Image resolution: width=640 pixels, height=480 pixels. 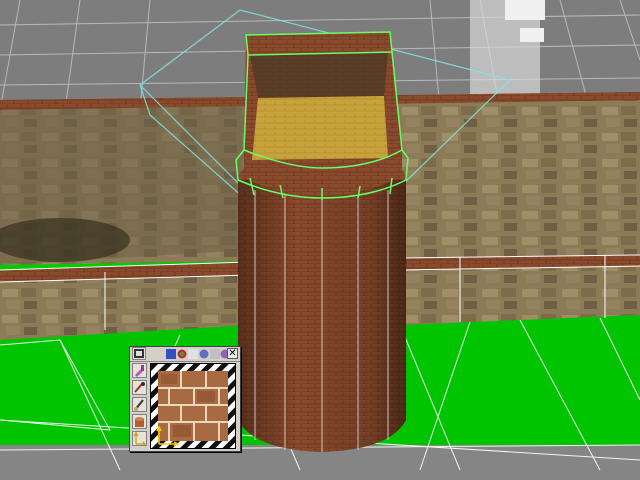 I want to click on close-icon: ✕, so click(x=232, y=353).